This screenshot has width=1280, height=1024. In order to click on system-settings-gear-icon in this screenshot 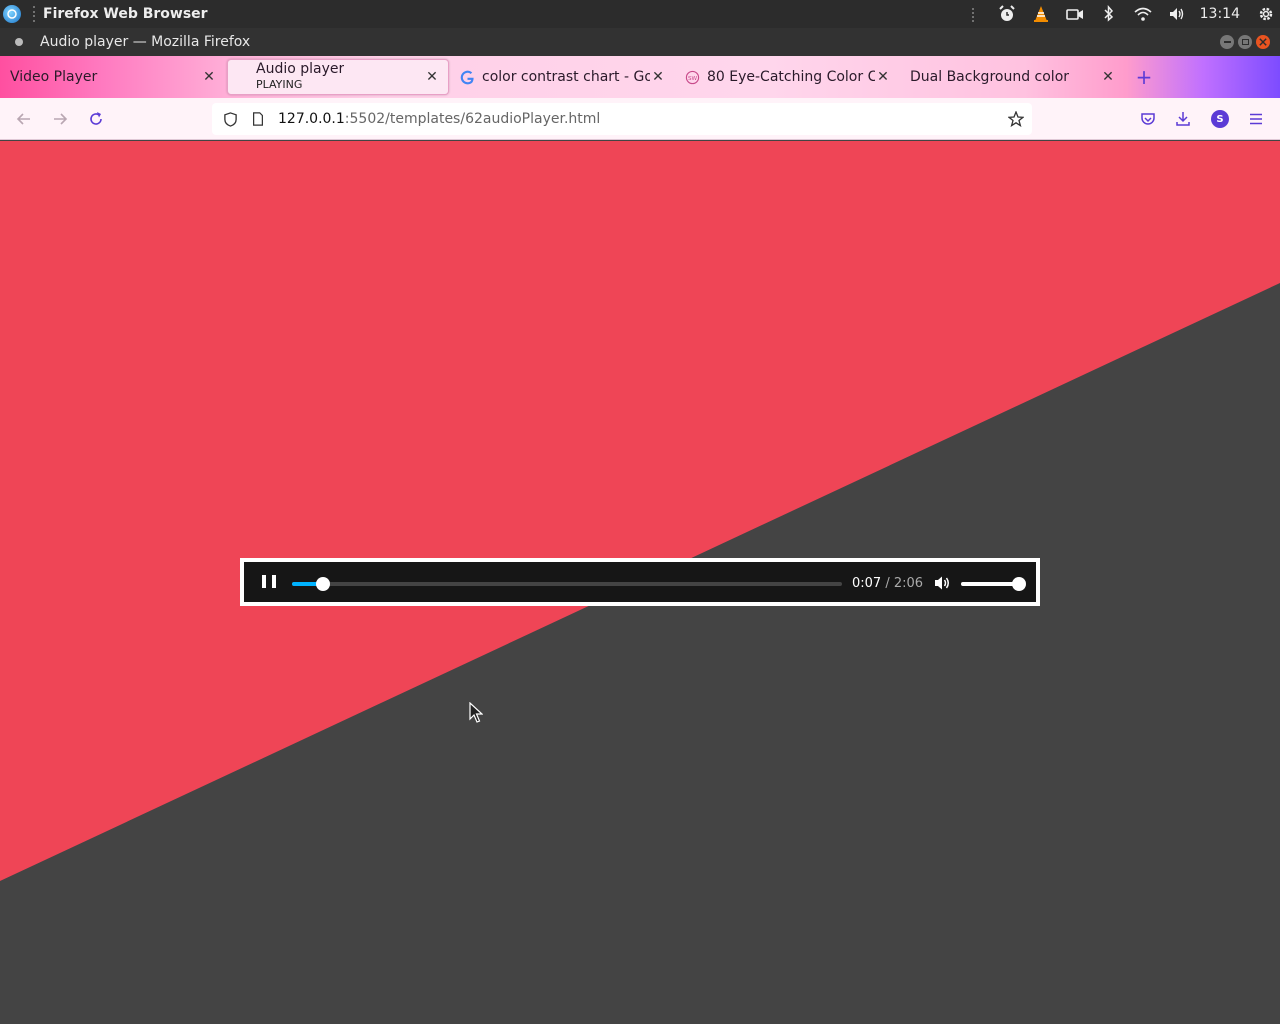, I will do `click(1266, 14)`.